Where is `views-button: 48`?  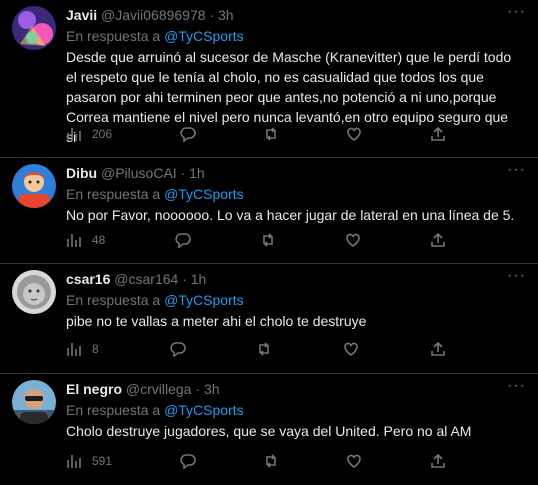
views-button: 48 is located at coordinates (85, 240).